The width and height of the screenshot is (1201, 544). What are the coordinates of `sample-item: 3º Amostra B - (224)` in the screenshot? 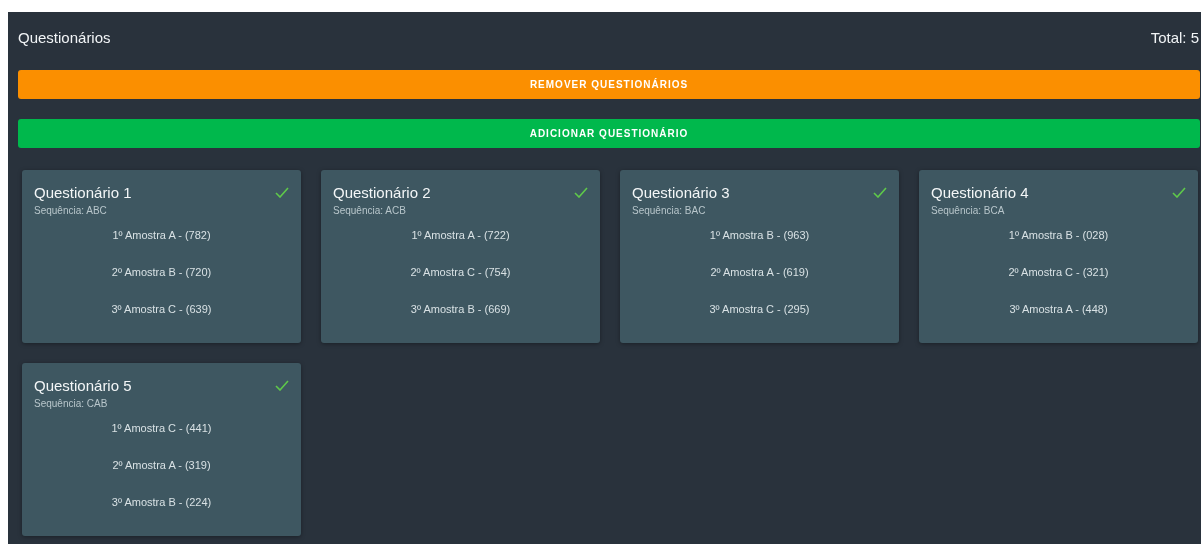 It's located at (161, 502).